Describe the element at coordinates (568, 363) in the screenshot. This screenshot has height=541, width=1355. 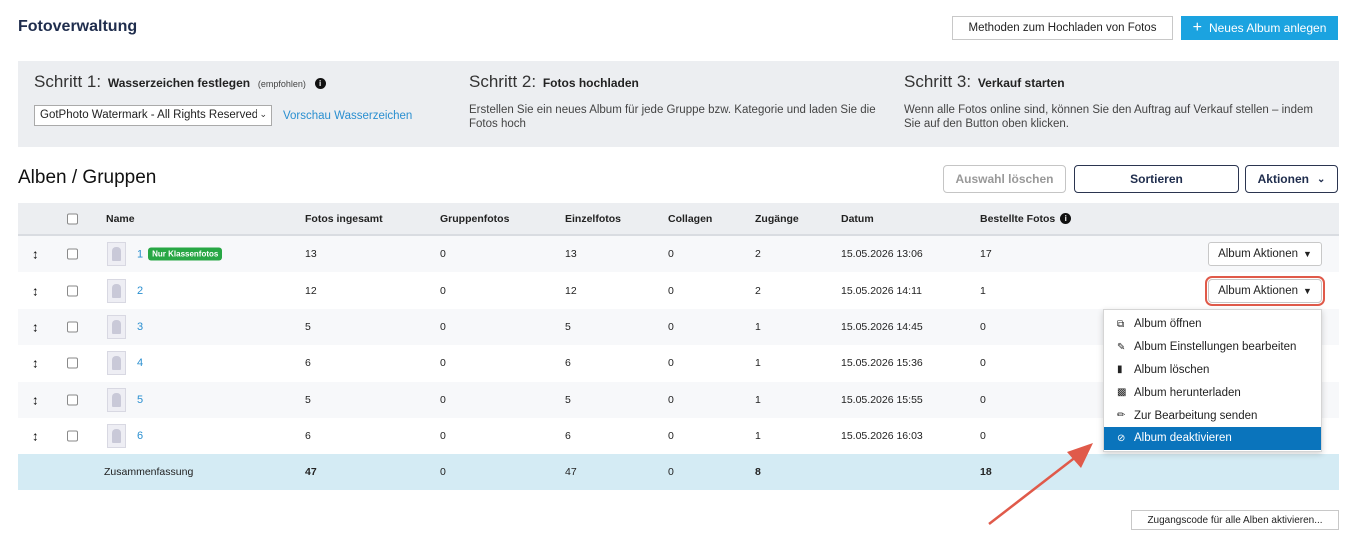
I see `cell-single: 6` at that location.